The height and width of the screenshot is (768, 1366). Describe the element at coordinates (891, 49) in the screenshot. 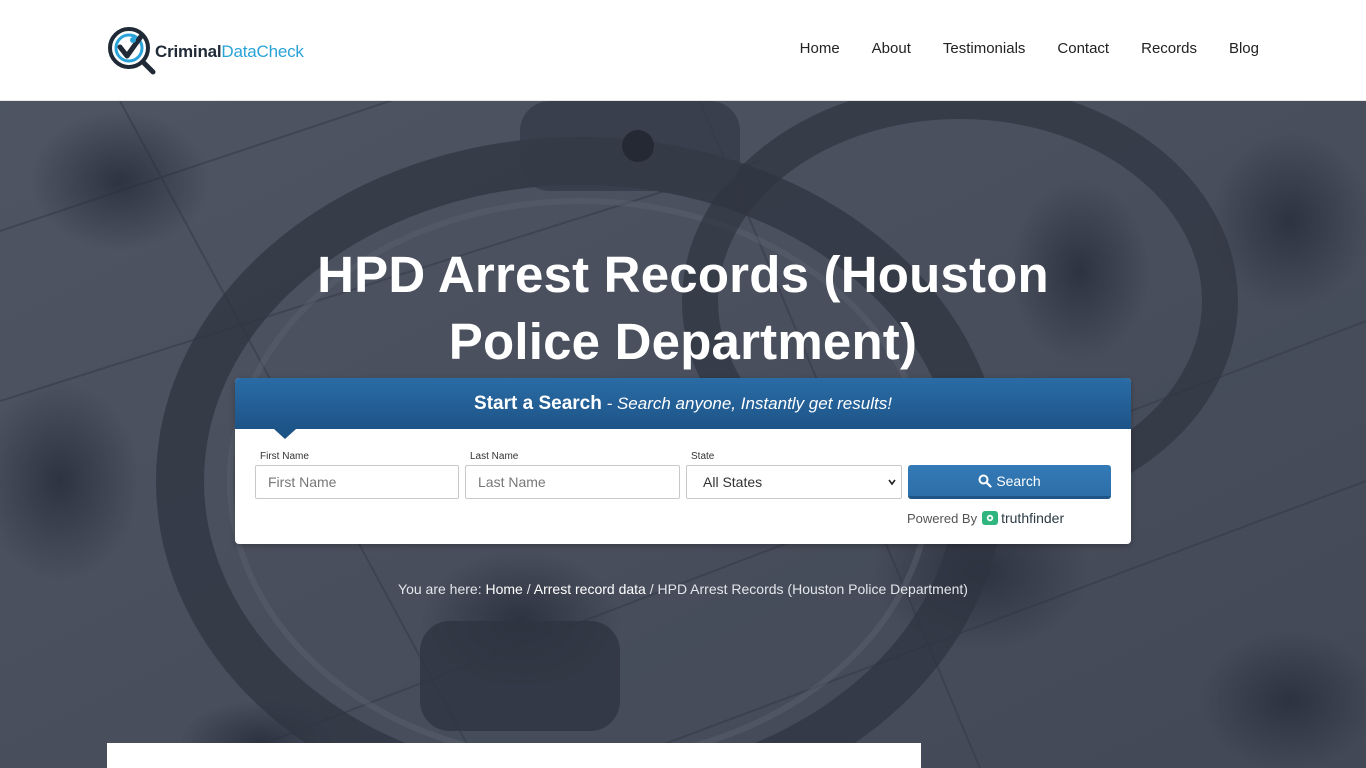

I see `nav-about: About` at that location.